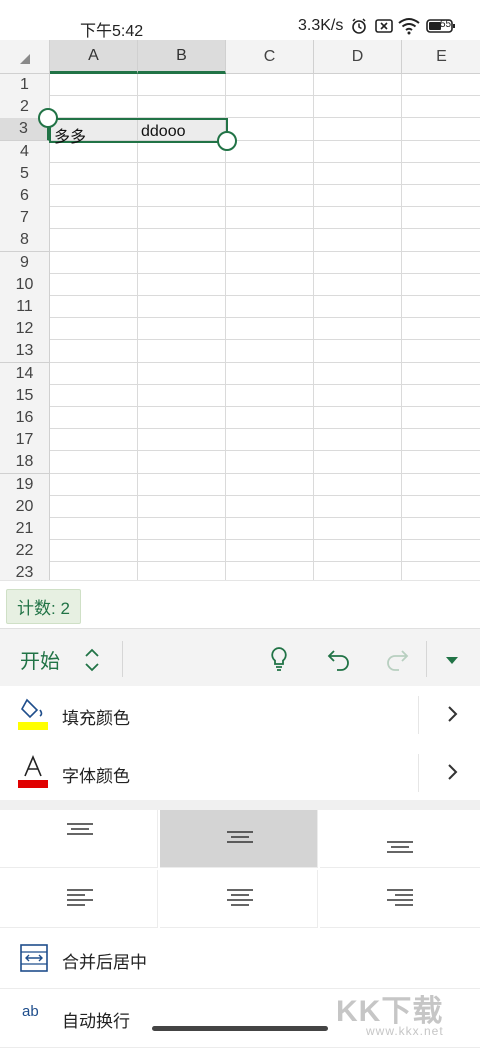 The height and width of the screenshot is (1048, 480). What do you see at coordinates (30, 1011) in the screenshot?
I see `wrap-text-icon: ab` at bounding box center [30, 1011].